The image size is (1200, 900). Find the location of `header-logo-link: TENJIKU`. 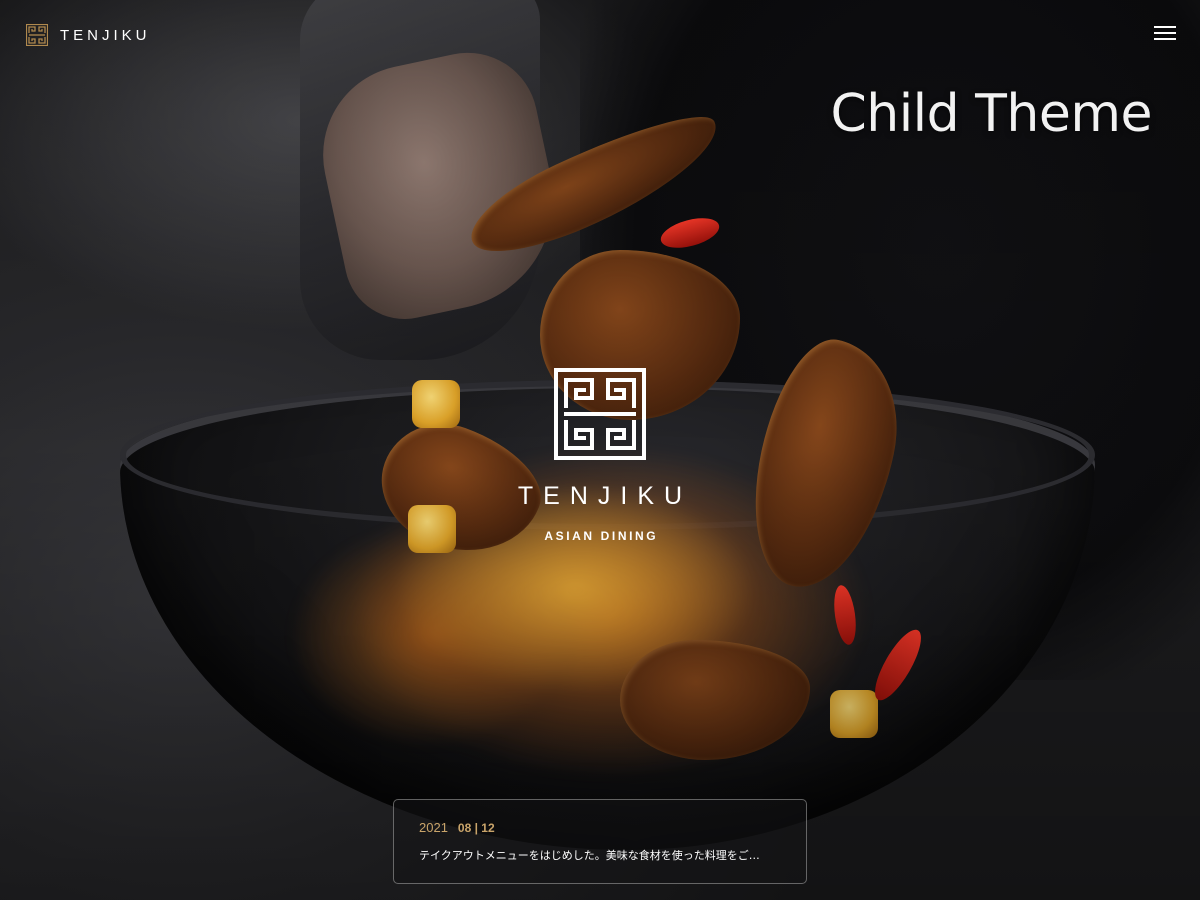

header-logo-link: TENJIKU is located at coordinates (88, 35).